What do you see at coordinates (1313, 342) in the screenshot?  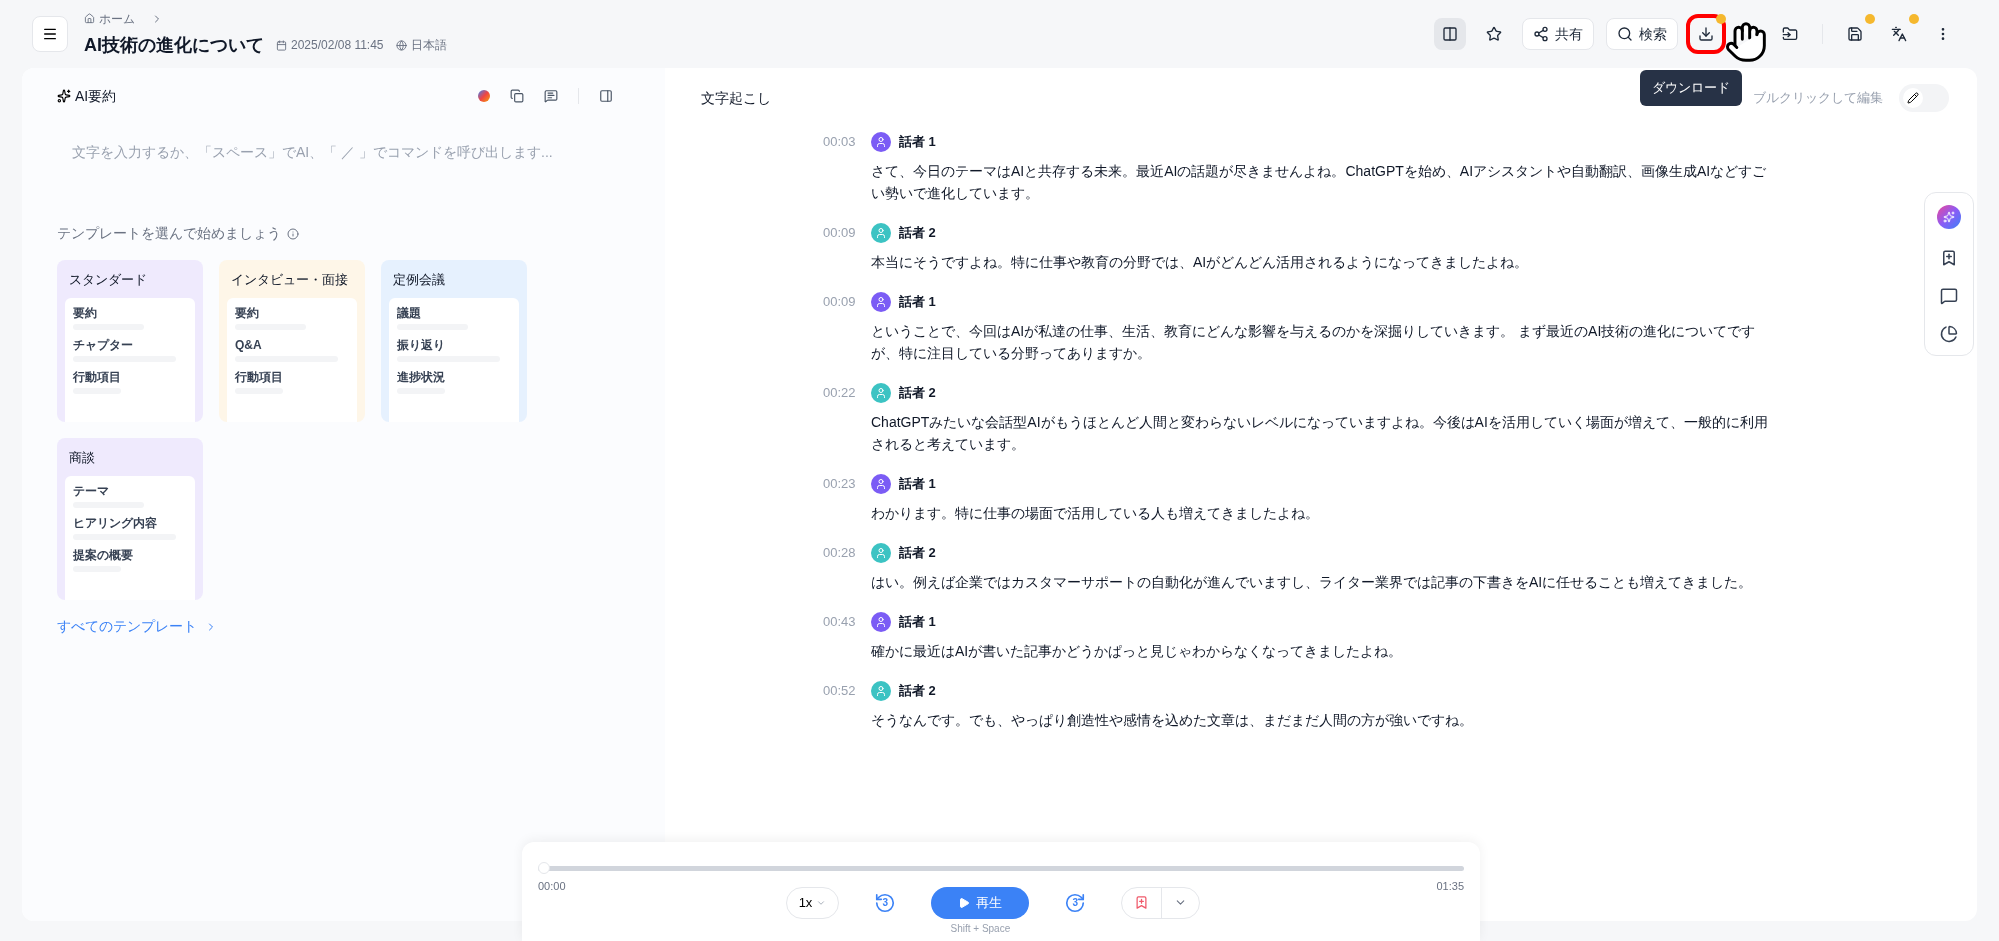 I see `transcript-text: ということで、今回はAIが私達の仕事、生活、教育にどんな影響を与えるのかを深掘りしていきます。 まず最近のAI技術の進化についてですが、特に注目している分野ってありますか。` at bounding box center [1313, 342].